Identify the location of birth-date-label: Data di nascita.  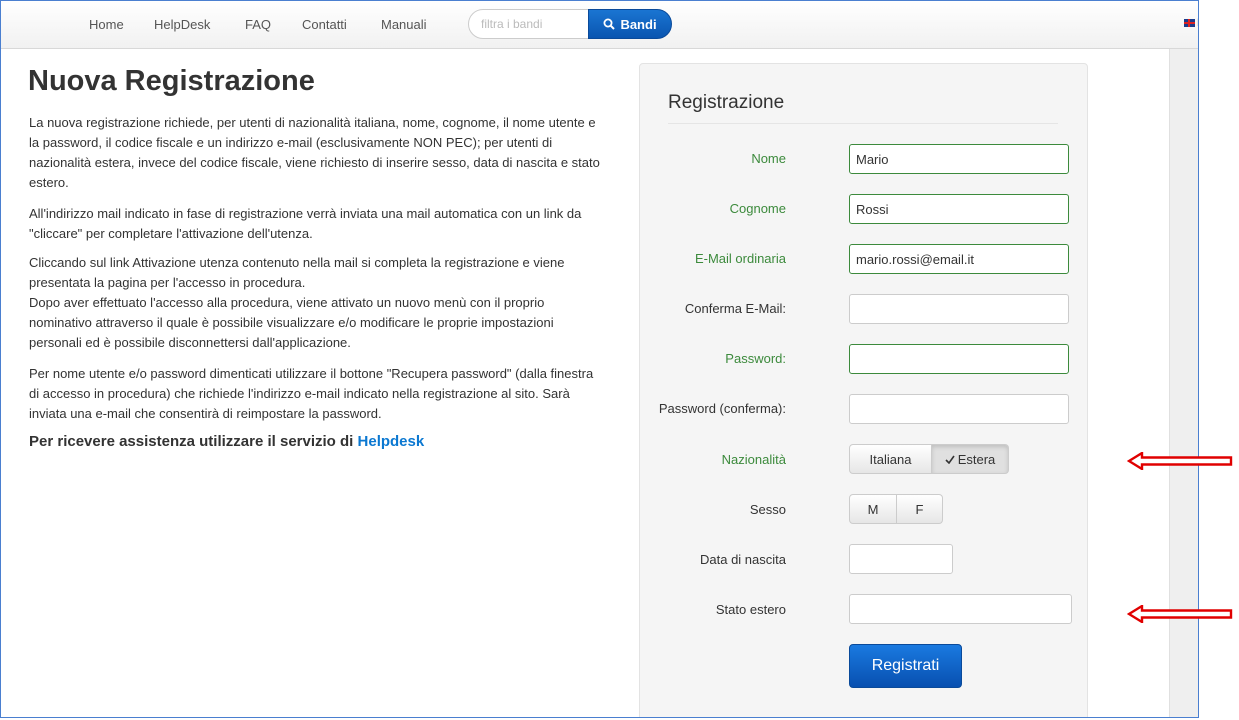
(743, 559).